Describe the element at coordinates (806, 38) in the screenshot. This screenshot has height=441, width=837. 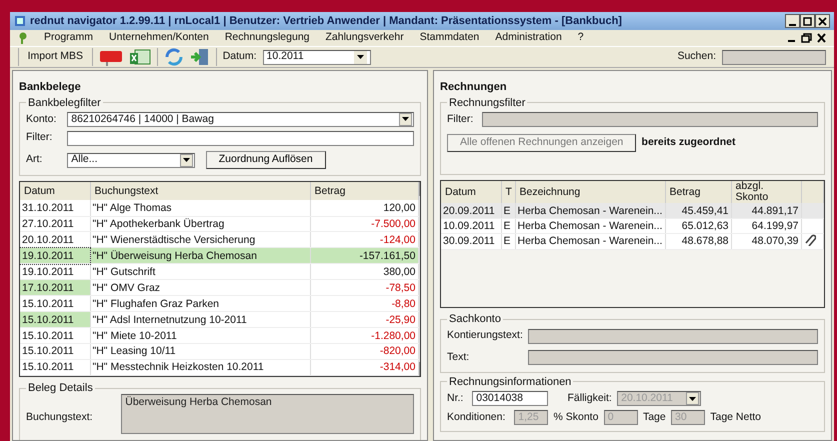
I see `restore-icon` at that location.